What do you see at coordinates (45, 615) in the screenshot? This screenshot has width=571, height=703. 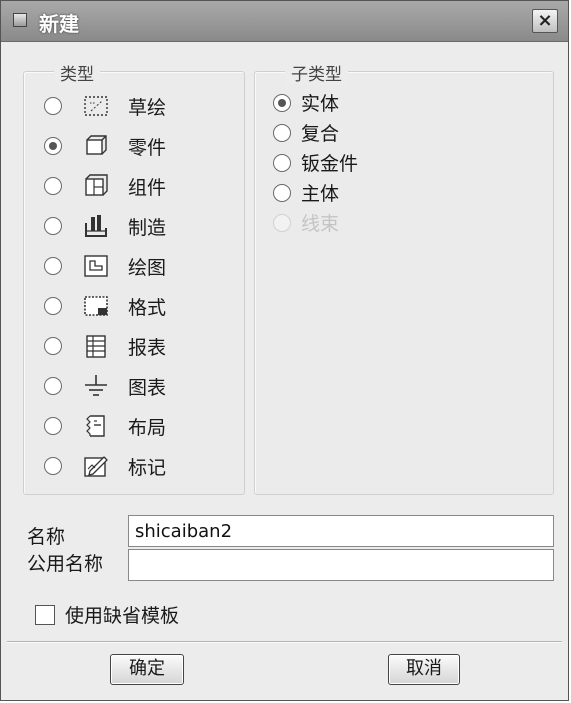 I see `default-template-checkbox` at bounding box center [45, 615].